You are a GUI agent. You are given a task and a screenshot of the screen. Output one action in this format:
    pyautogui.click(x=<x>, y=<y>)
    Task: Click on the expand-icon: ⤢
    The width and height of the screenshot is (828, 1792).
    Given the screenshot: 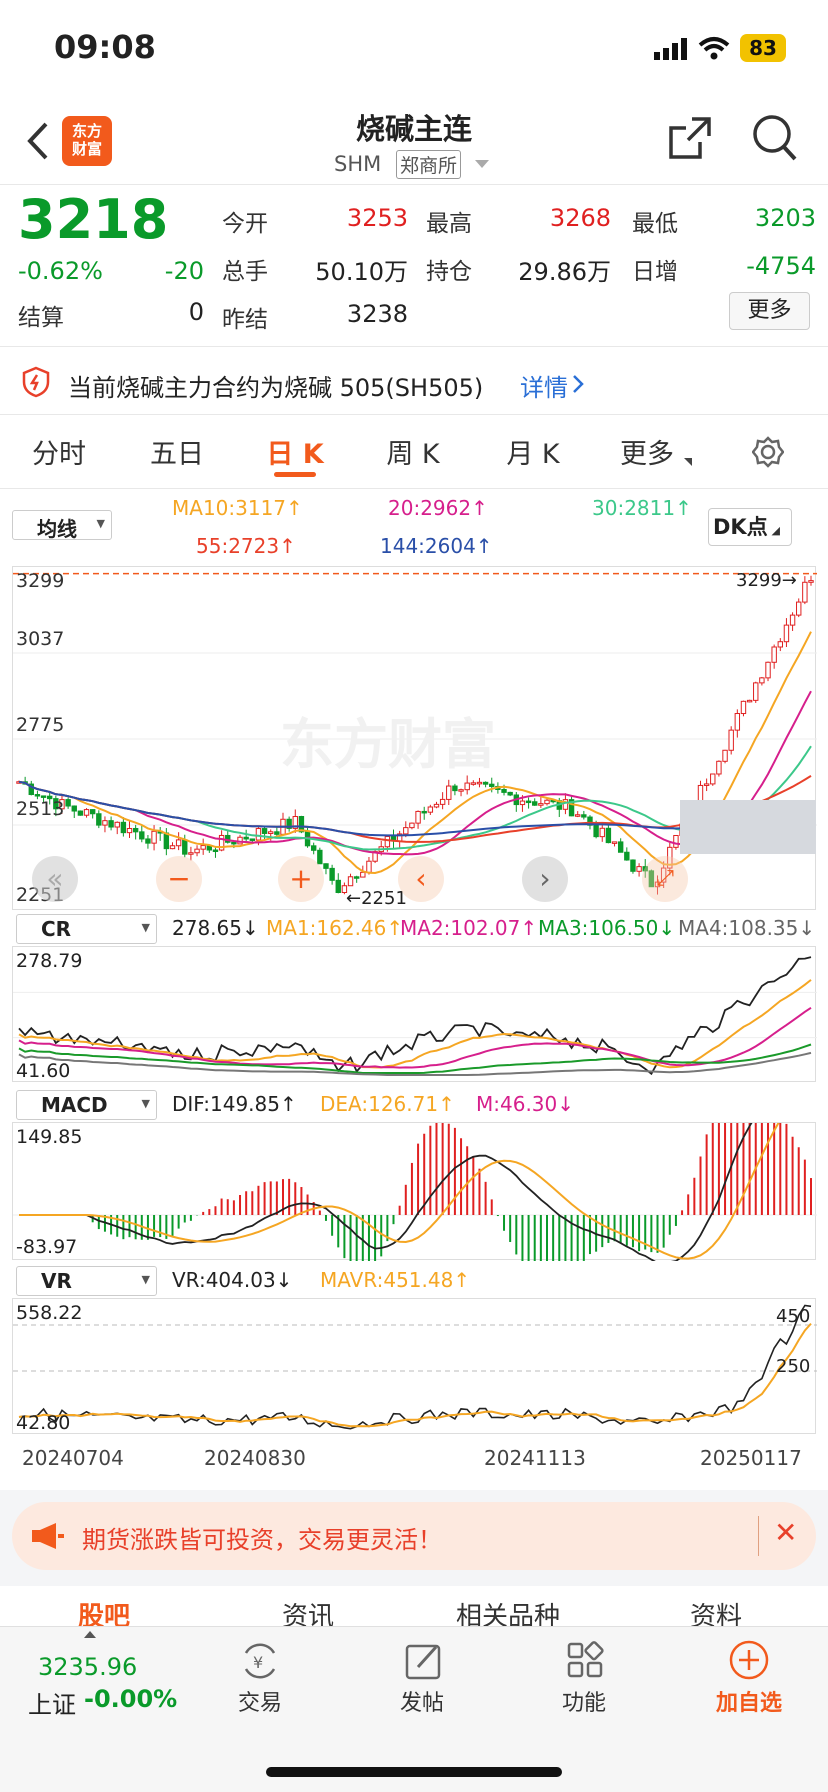 What is the action you would take?
    pyautogui.click(x=665, y=879)
    